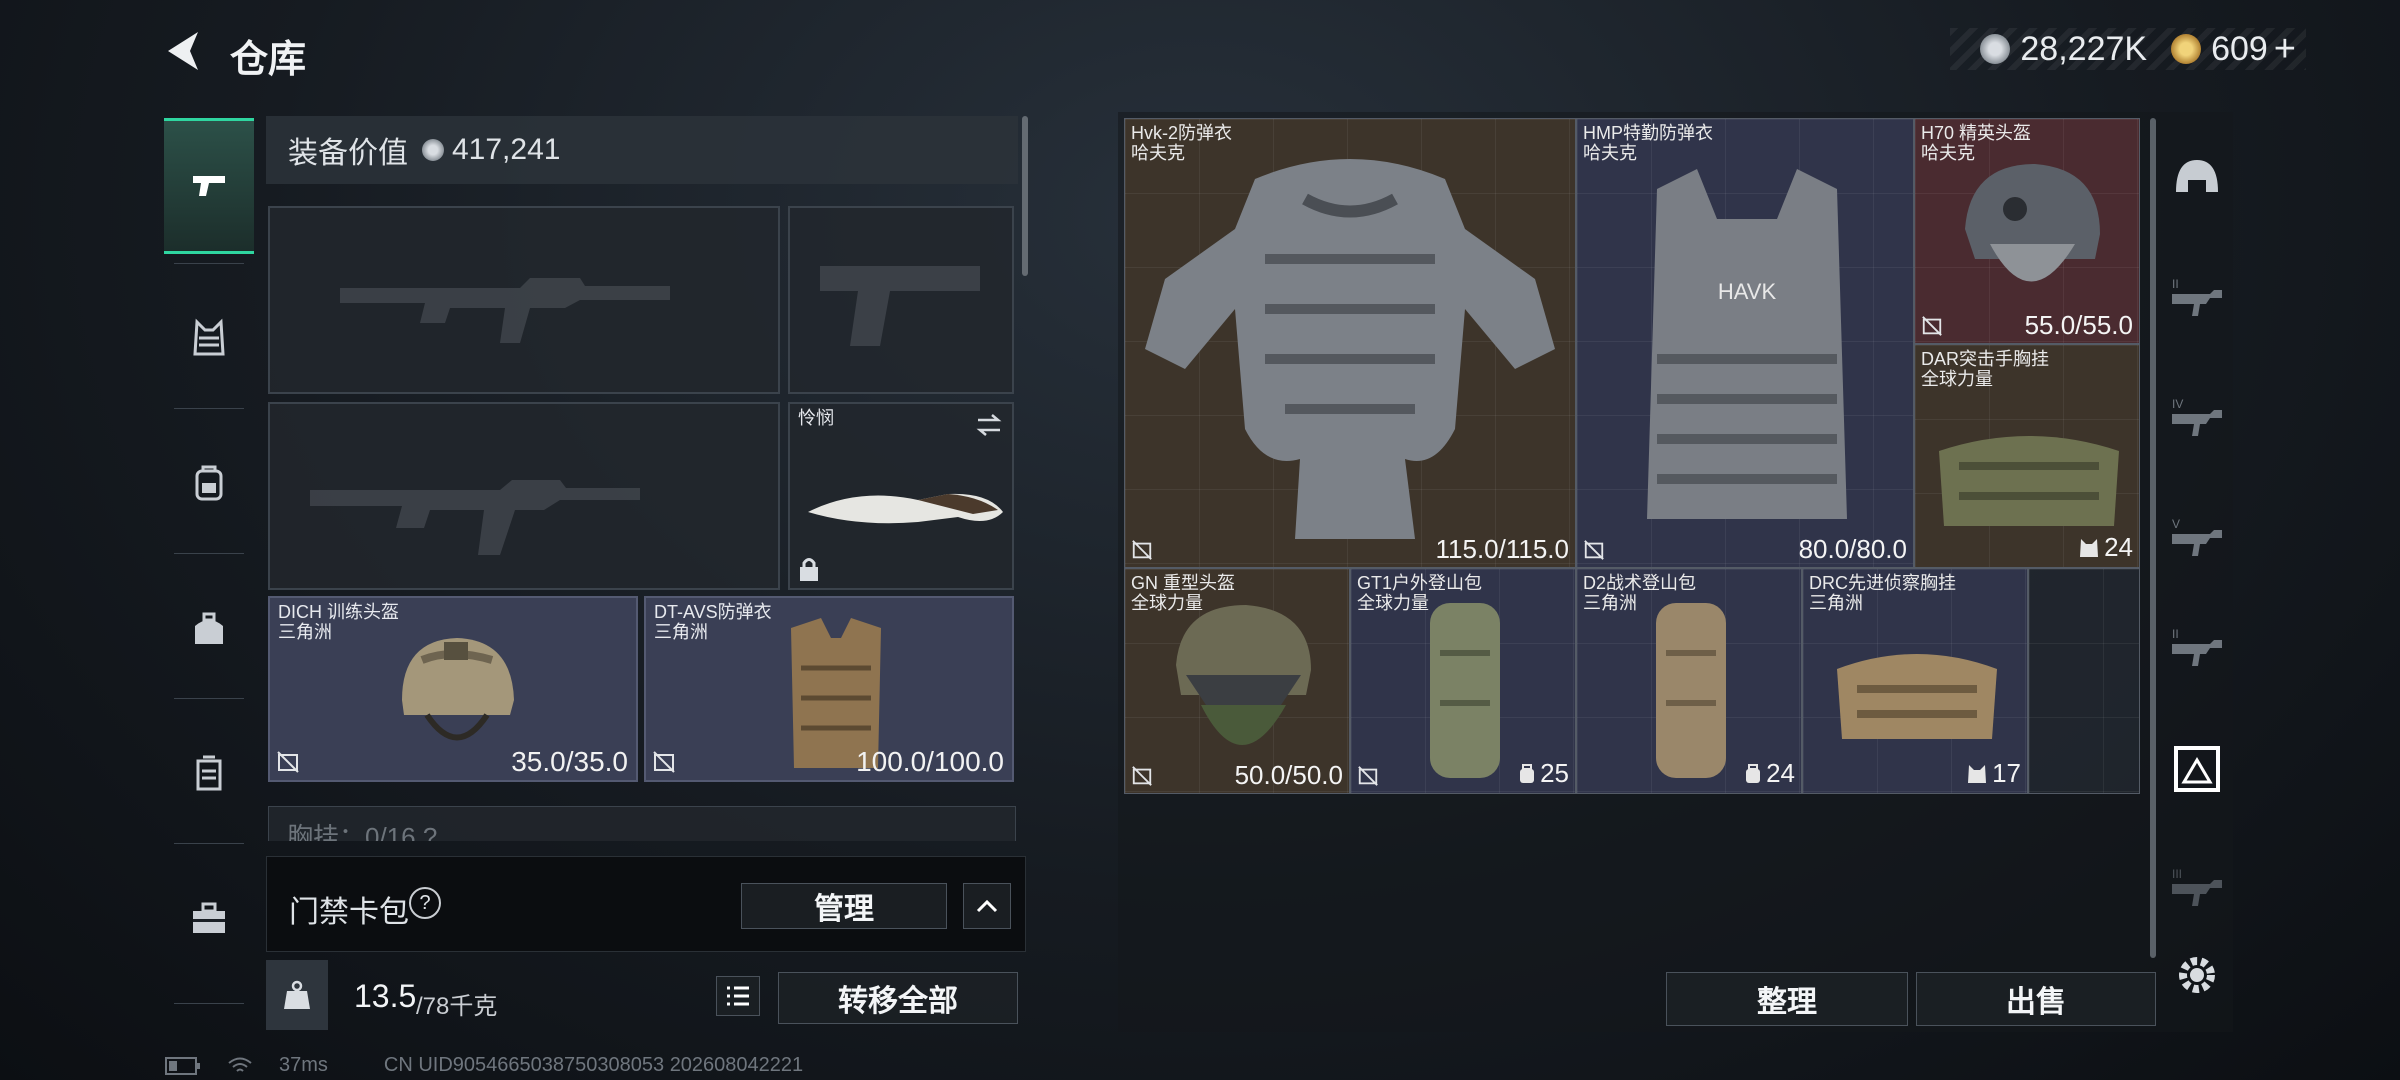 Image resolution: width=2400 pixels, height=1080 pixels. I want to click on nav-weapons-tab, so click(209, 186).